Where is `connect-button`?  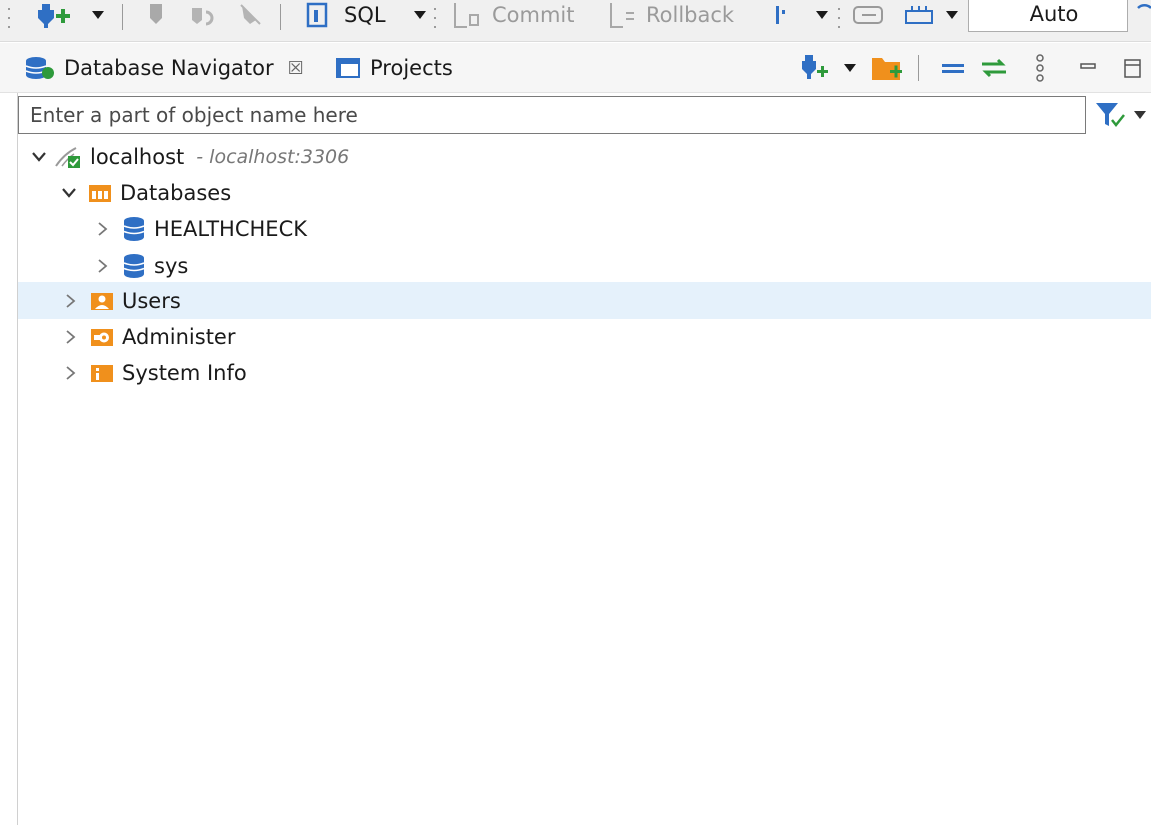
connect-button is located at coordinates (157, 15).